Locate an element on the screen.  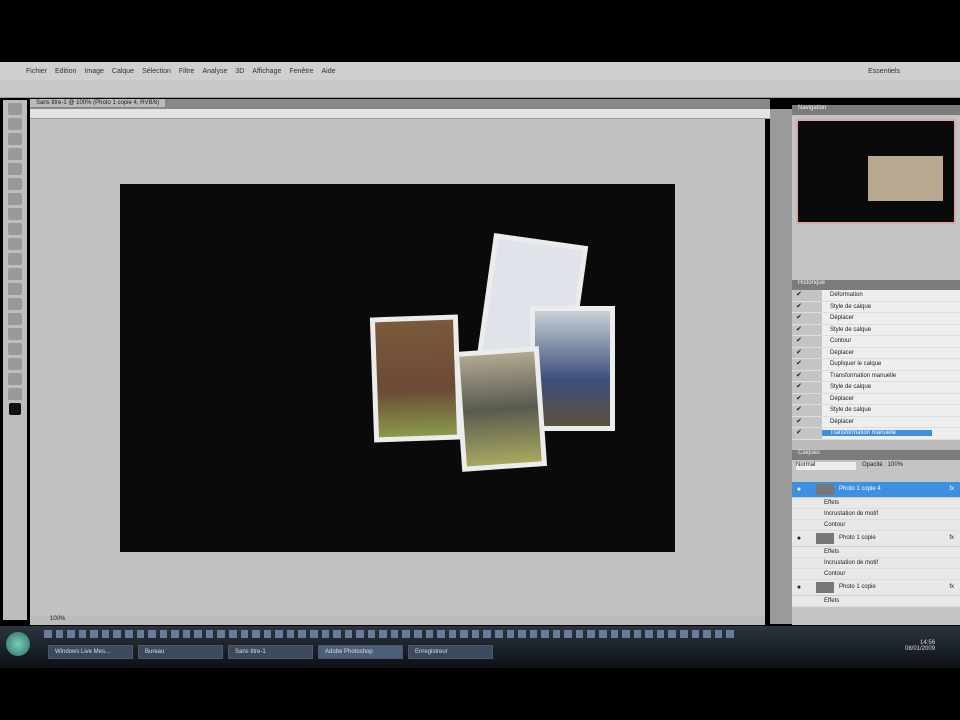
menu-filter: Filtre is located at coordinates (187, 71).